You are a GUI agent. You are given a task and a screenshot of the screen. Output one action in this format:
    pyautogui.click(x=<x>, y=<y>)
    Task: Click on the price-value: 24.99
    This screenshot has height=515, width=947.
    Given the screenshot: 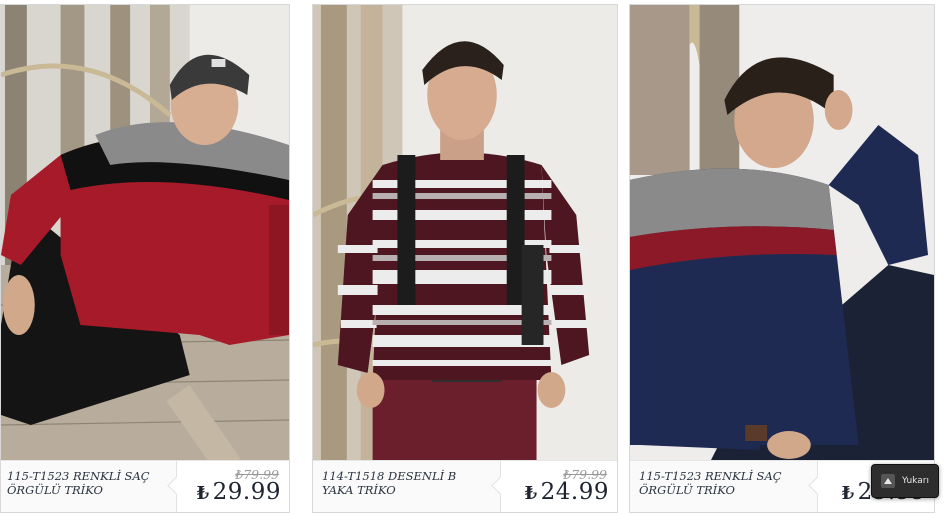 What is the action you would take?
    pyautogui.click(x=574, y=492)
    